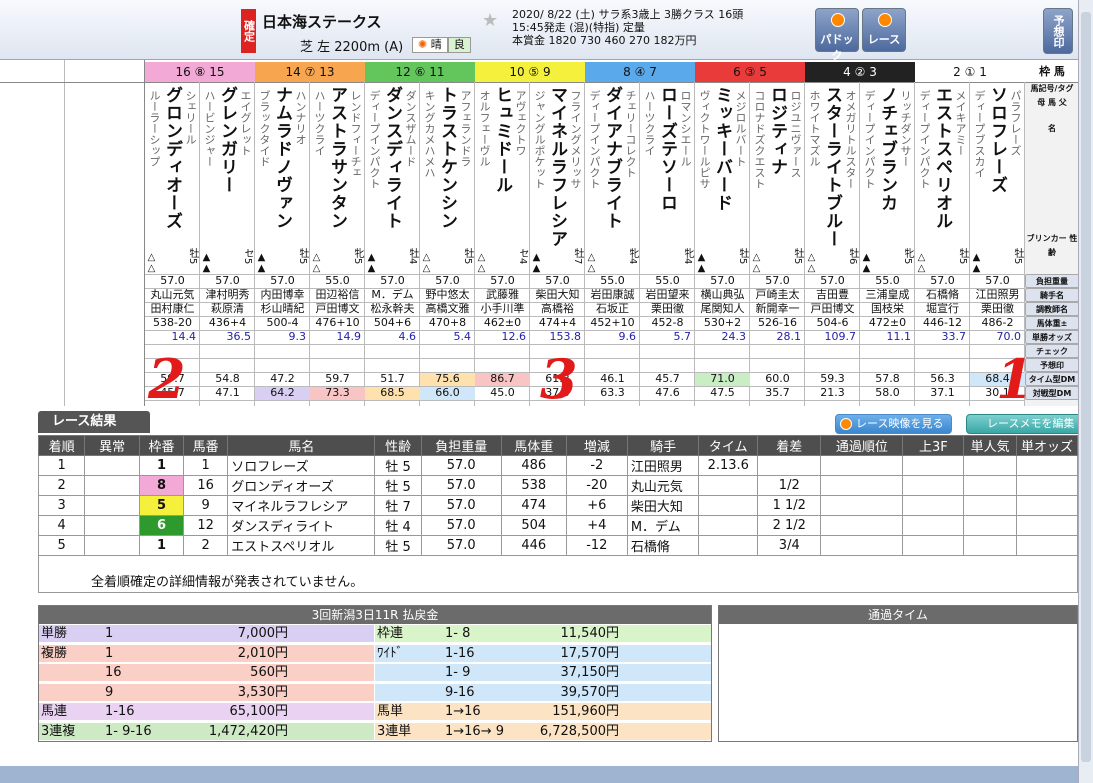  What do you see at coordinates (1015, 123) in the screenshot?
I see `horse-dam: パラフレーズ` at bounding box center [1015, 123].